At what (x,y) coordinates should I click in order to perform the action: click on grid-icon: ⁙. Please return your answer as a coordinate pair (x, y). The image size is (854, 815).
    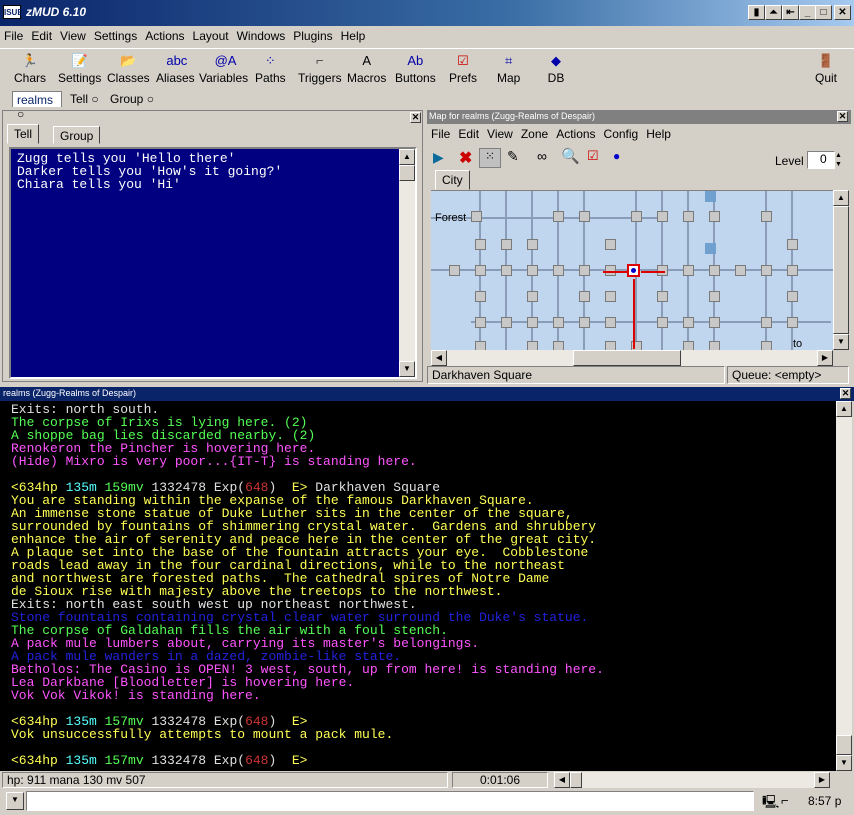
    Looking at the image, I should click on (490, 158).